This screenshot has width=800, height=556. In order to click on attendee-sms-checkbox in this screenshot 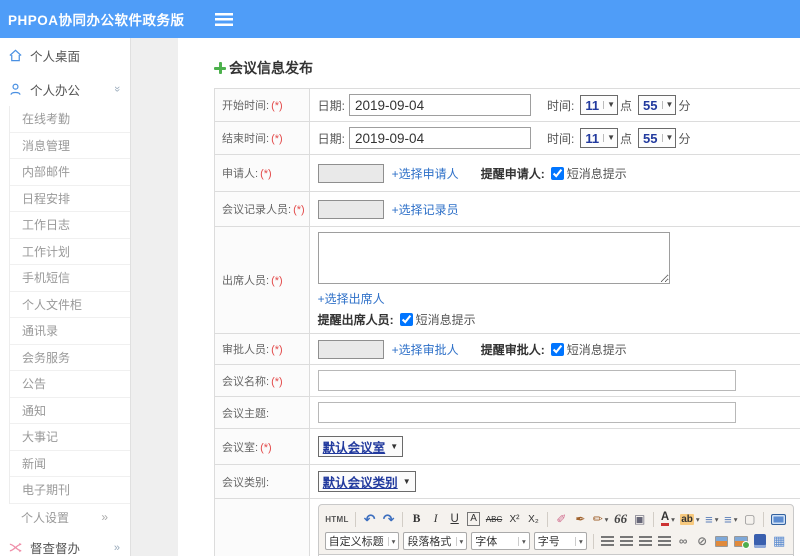, I will do `click(406, 319)`.